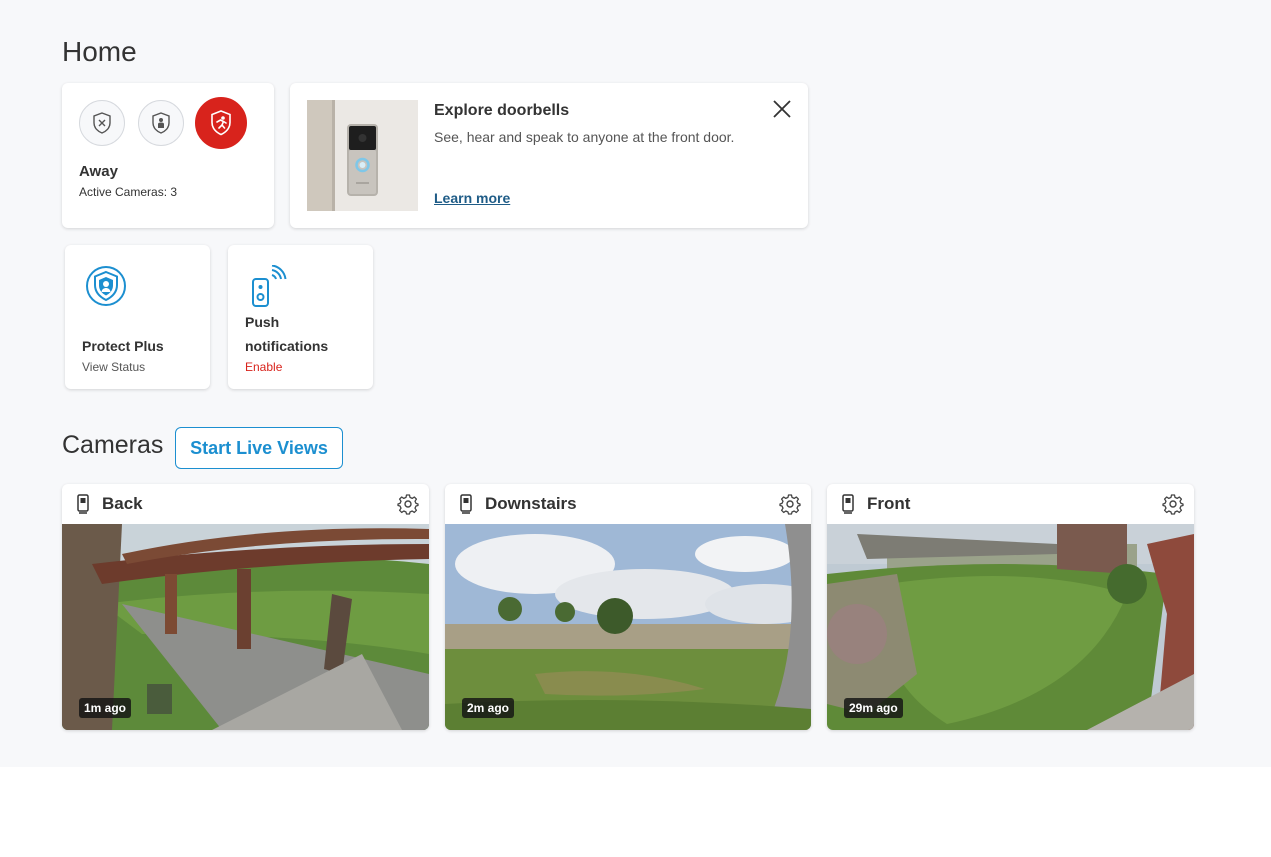  Describe the element at coordinates (628, 504) in the screenshot. I see `camera-header: Downstairs` at that location.